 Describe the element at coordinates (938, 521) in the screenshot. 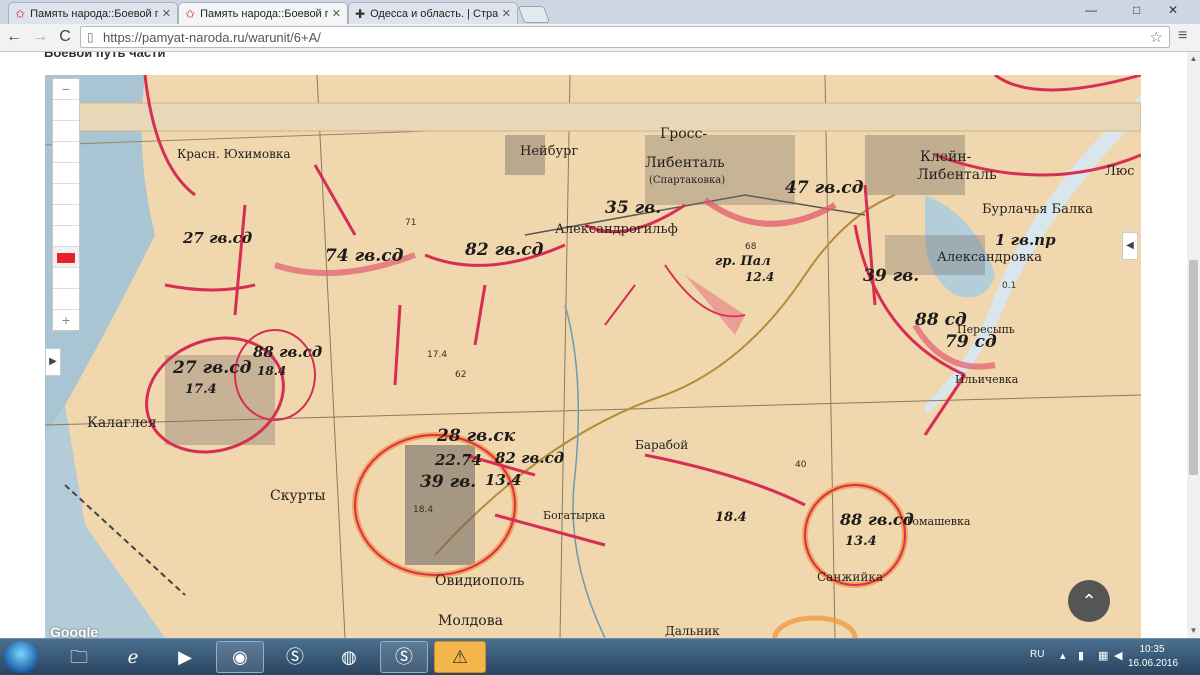

I see `map-label: Томашевка` at that location.